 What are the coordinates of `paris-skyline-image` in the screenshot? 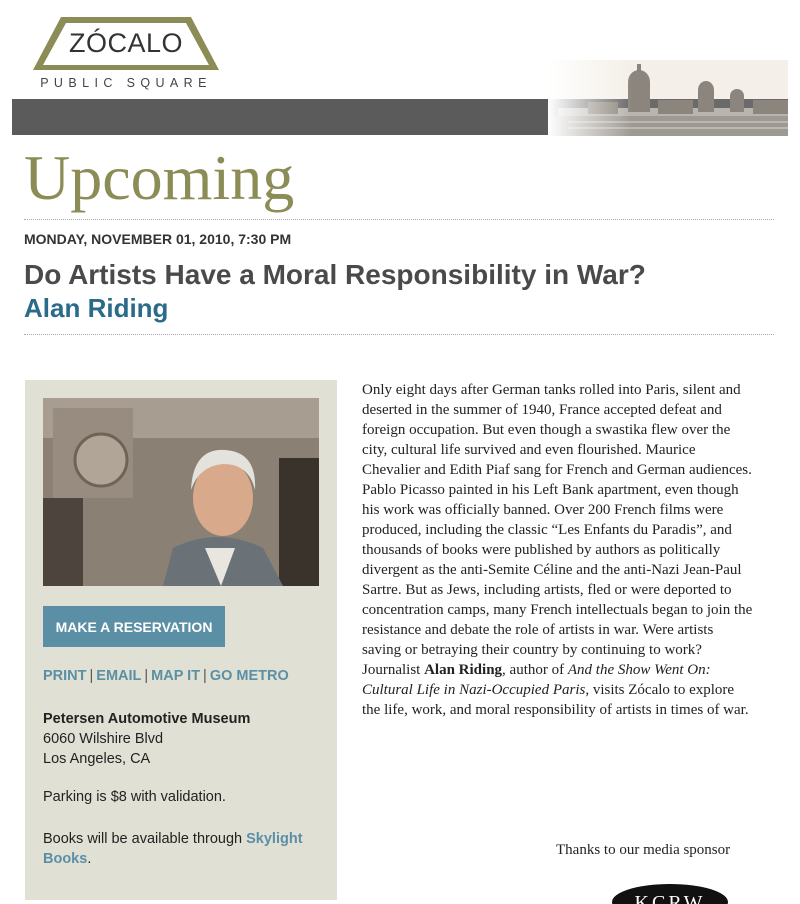 It's located at (668, 98).